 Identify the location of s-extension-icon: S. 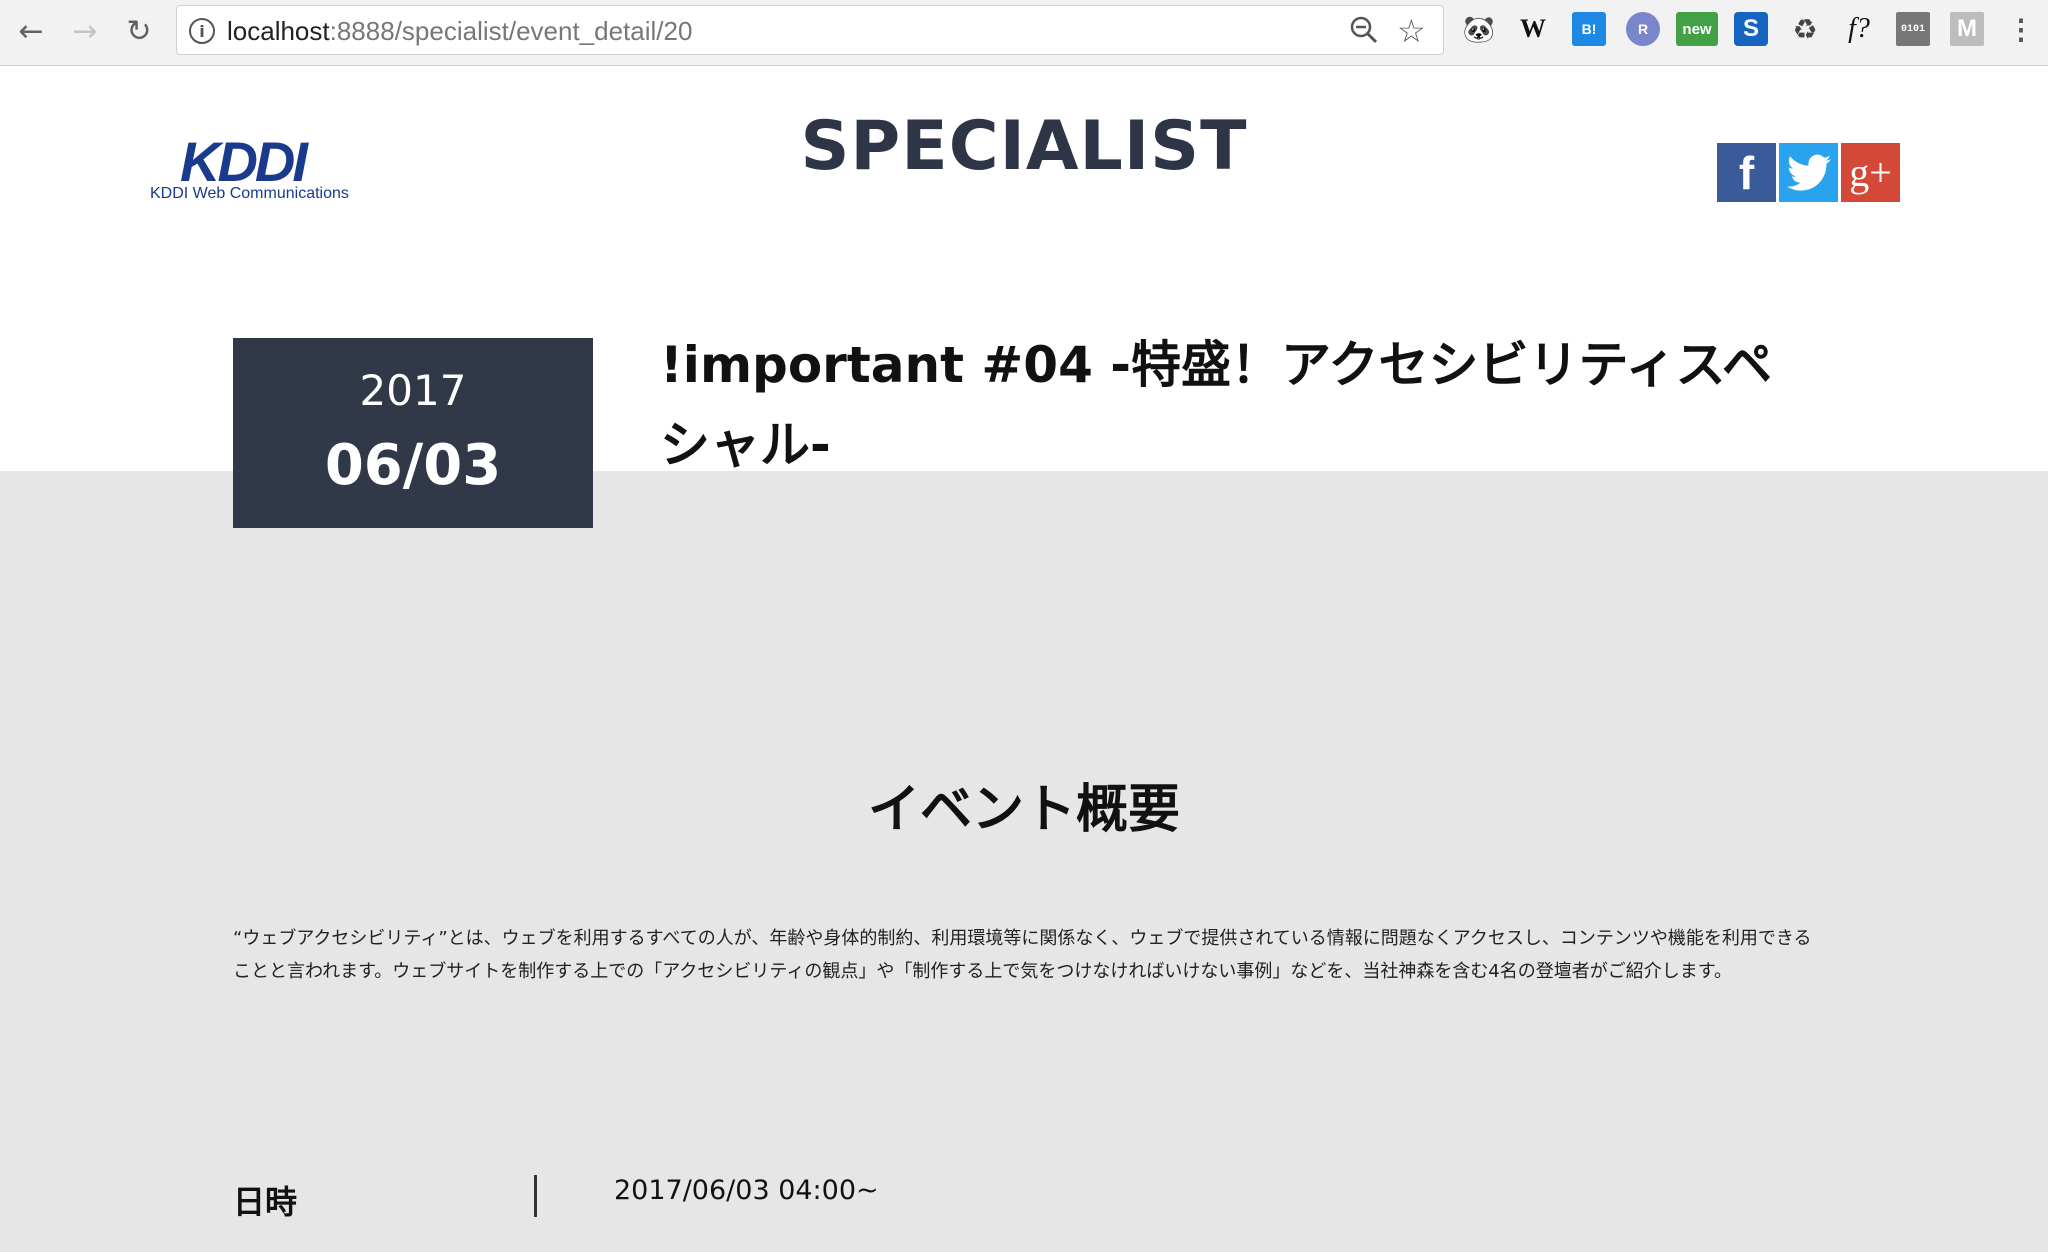
(1751, 29).